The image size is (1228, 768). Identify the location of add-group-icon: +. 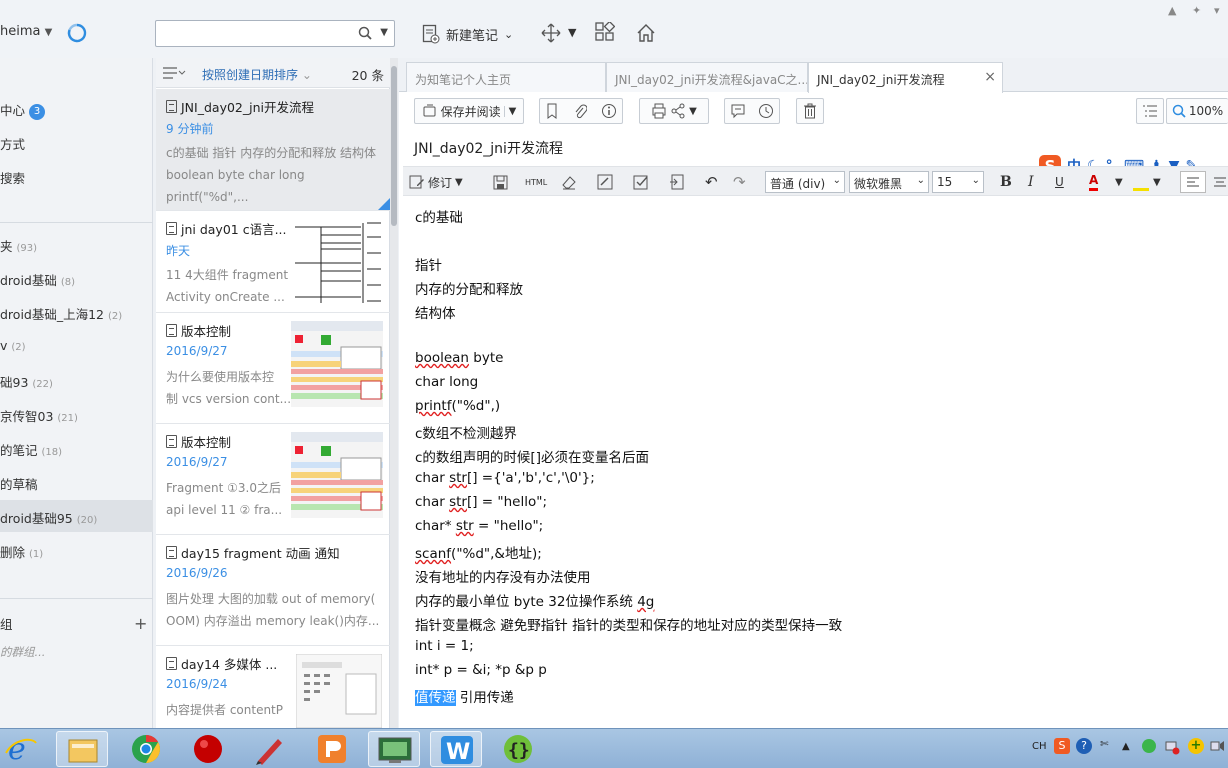
(140, 623).